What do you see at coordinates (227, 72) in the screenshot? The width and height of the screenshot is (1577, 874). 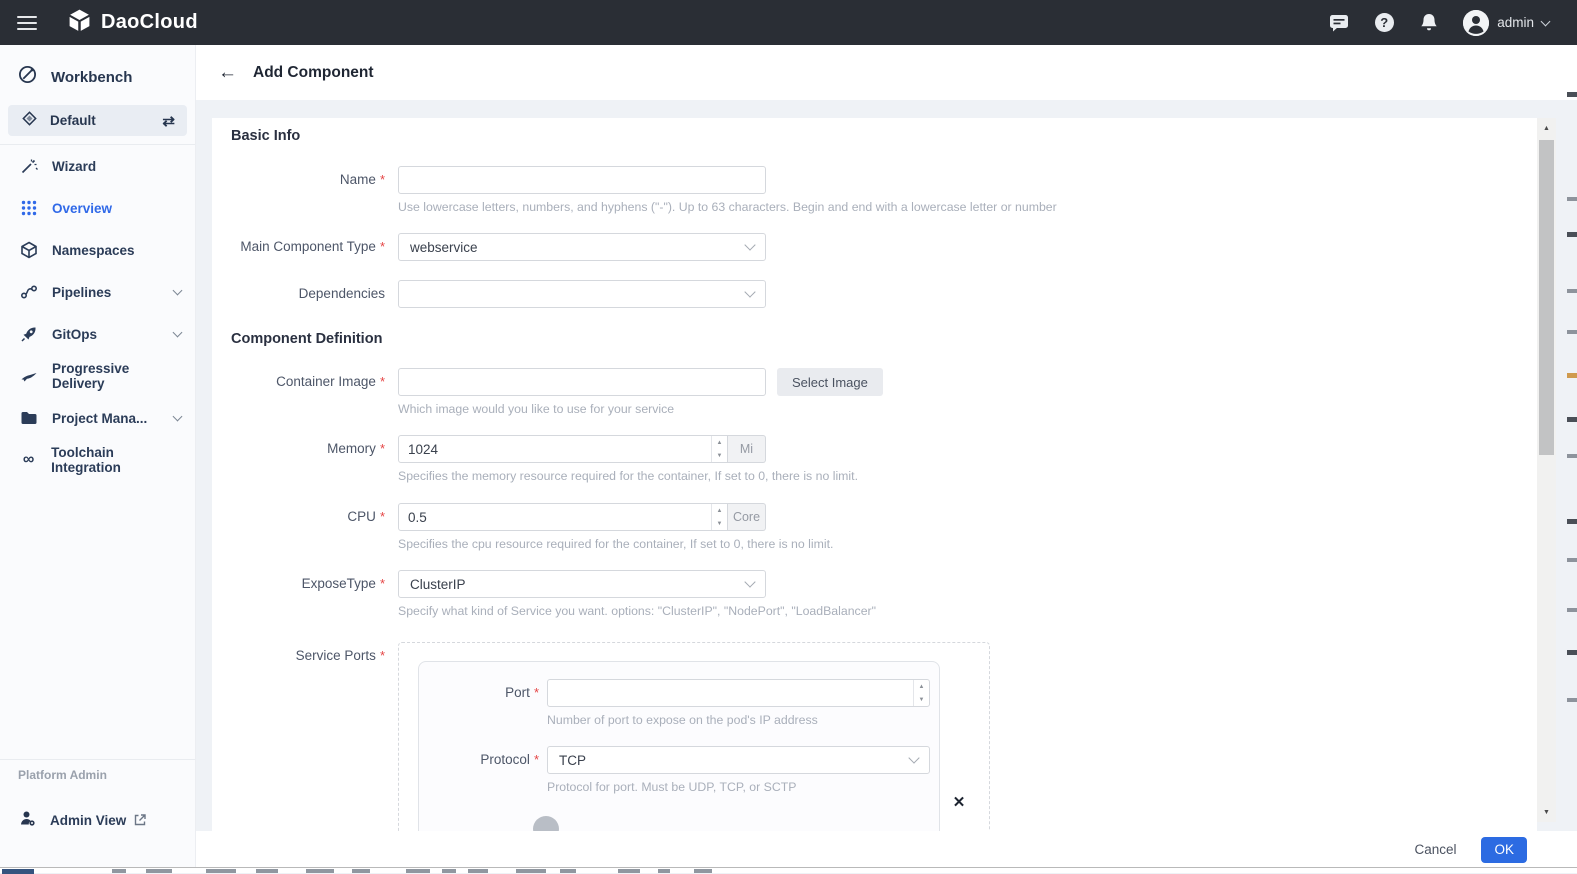 I see `back-arrow-icon: ←` at bounding box center [227, 72].